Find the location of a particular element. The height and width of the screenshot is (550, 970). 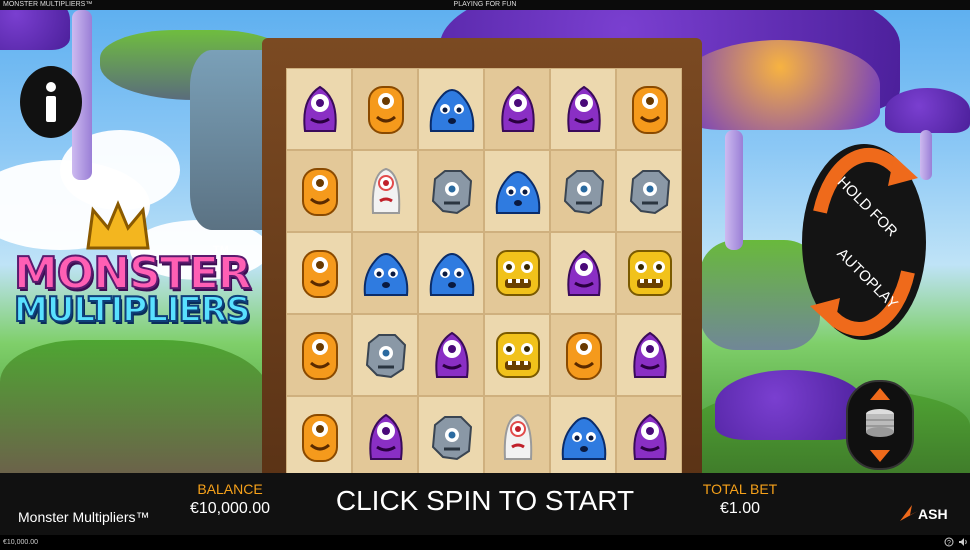

balance-label: BALANCE is located at coordinates (230, 489).